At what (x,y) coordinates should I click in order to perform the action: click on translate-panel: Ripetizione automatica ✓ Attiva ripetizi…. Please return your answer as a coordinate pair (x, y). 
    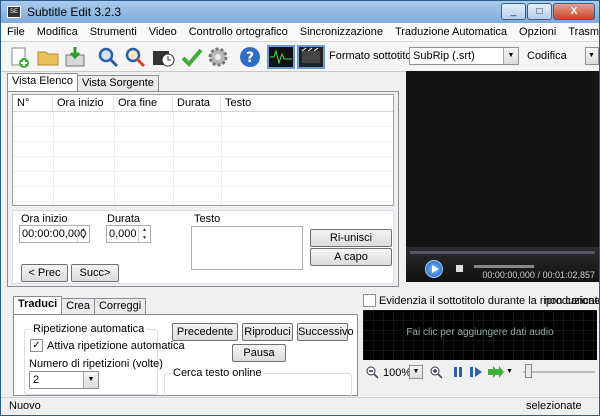
    Looking at the image, I should click on (185, 356).